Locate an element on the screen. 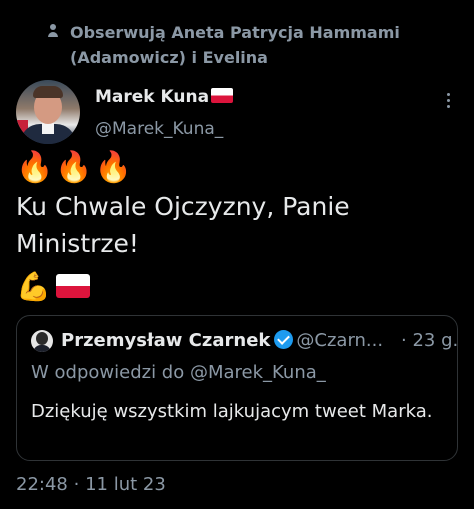 This screenshot has width=474, height=509. reply-context: W odpowiedzi do @Marek_Kuna_ is located at coordinates (178, 372).